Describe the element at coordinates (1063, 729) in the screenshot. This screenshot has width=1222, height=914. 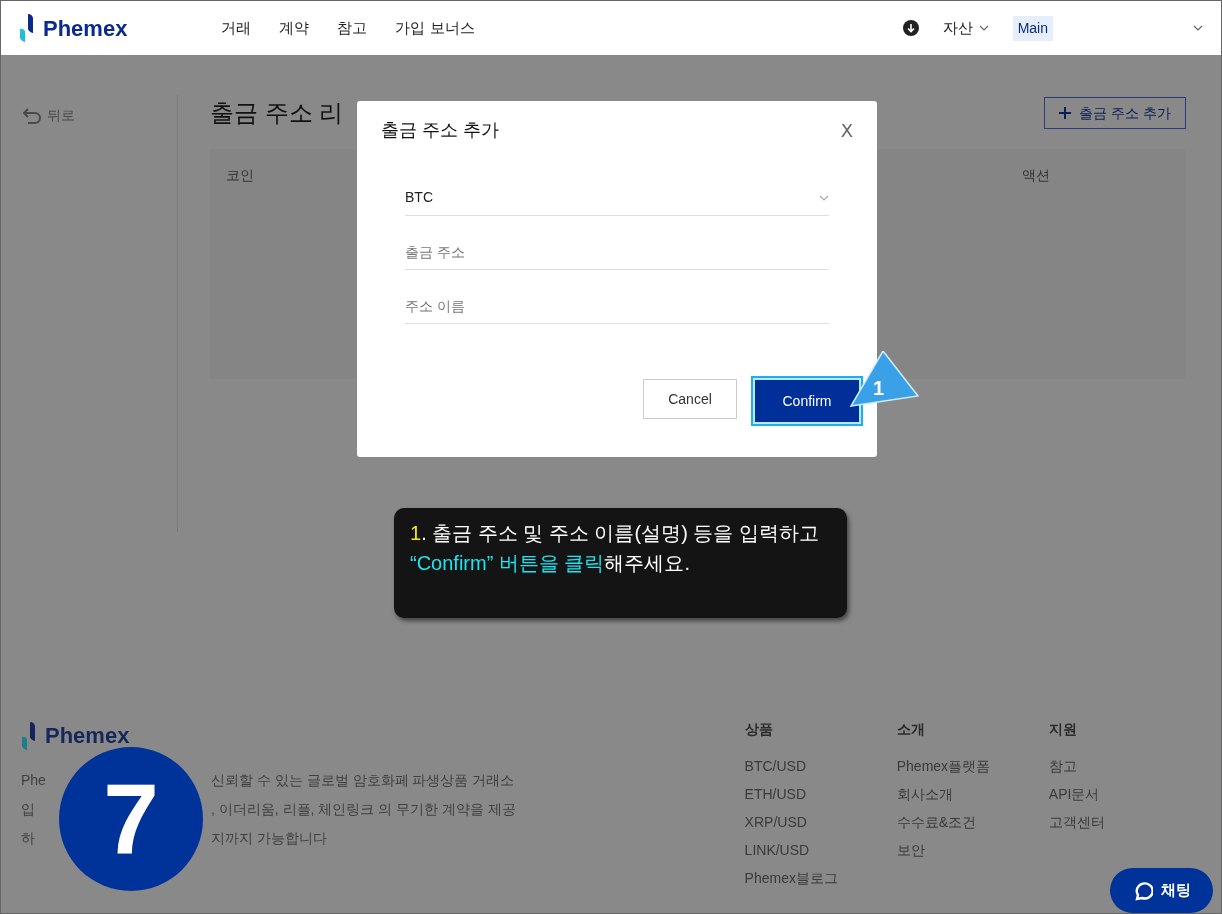
I see `footer-heading: 지원` at that location.